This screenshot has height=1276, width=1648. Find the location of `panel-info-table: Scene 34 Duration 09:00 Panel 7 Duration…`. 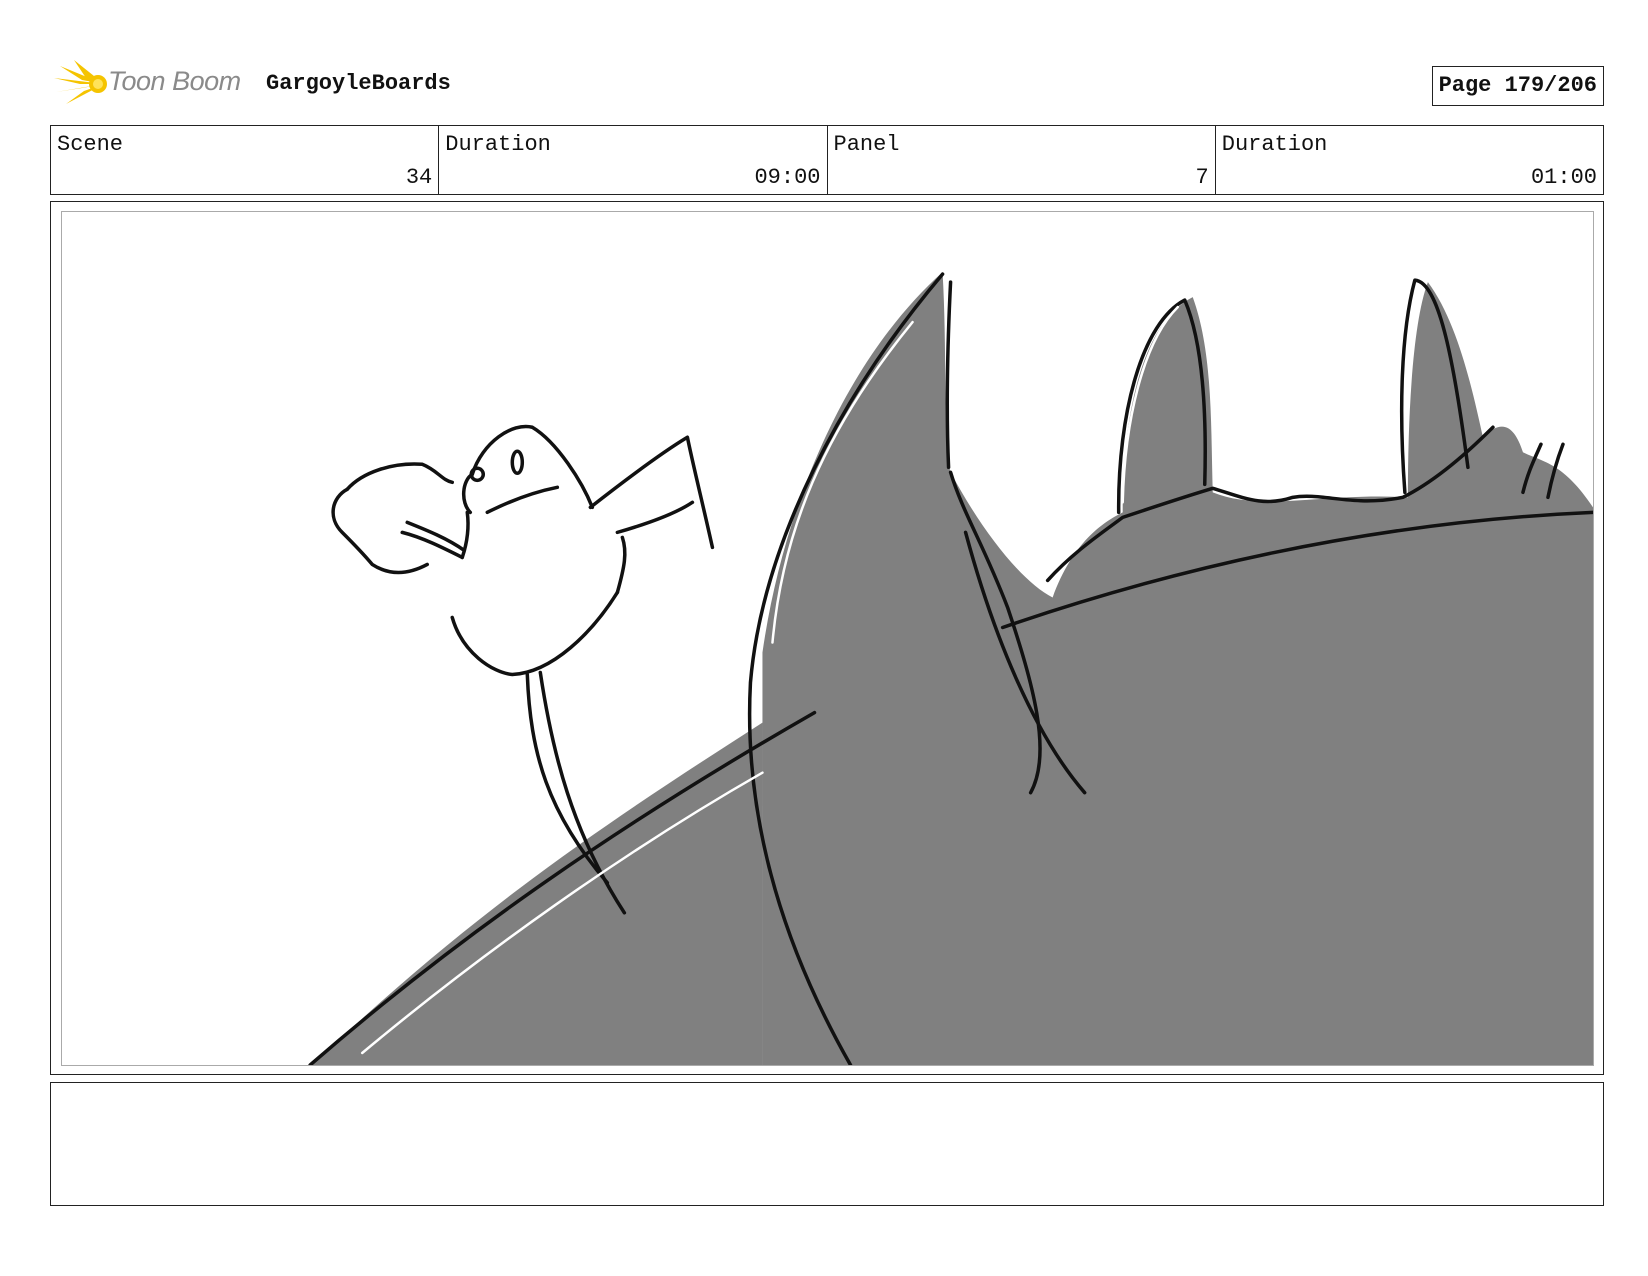

panel-info-table: Scene 34 Duration 09:00 Panel 7 Duration… is located at coordinates (827, 160).